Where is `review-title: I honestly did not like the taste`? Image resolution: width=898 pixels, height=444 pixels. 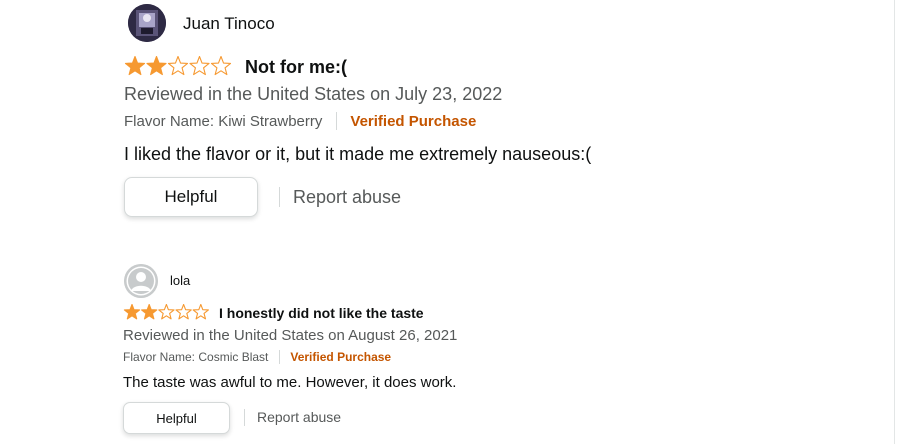
review-title: I honestly did not like the taste is located at coordinates (321, 313).